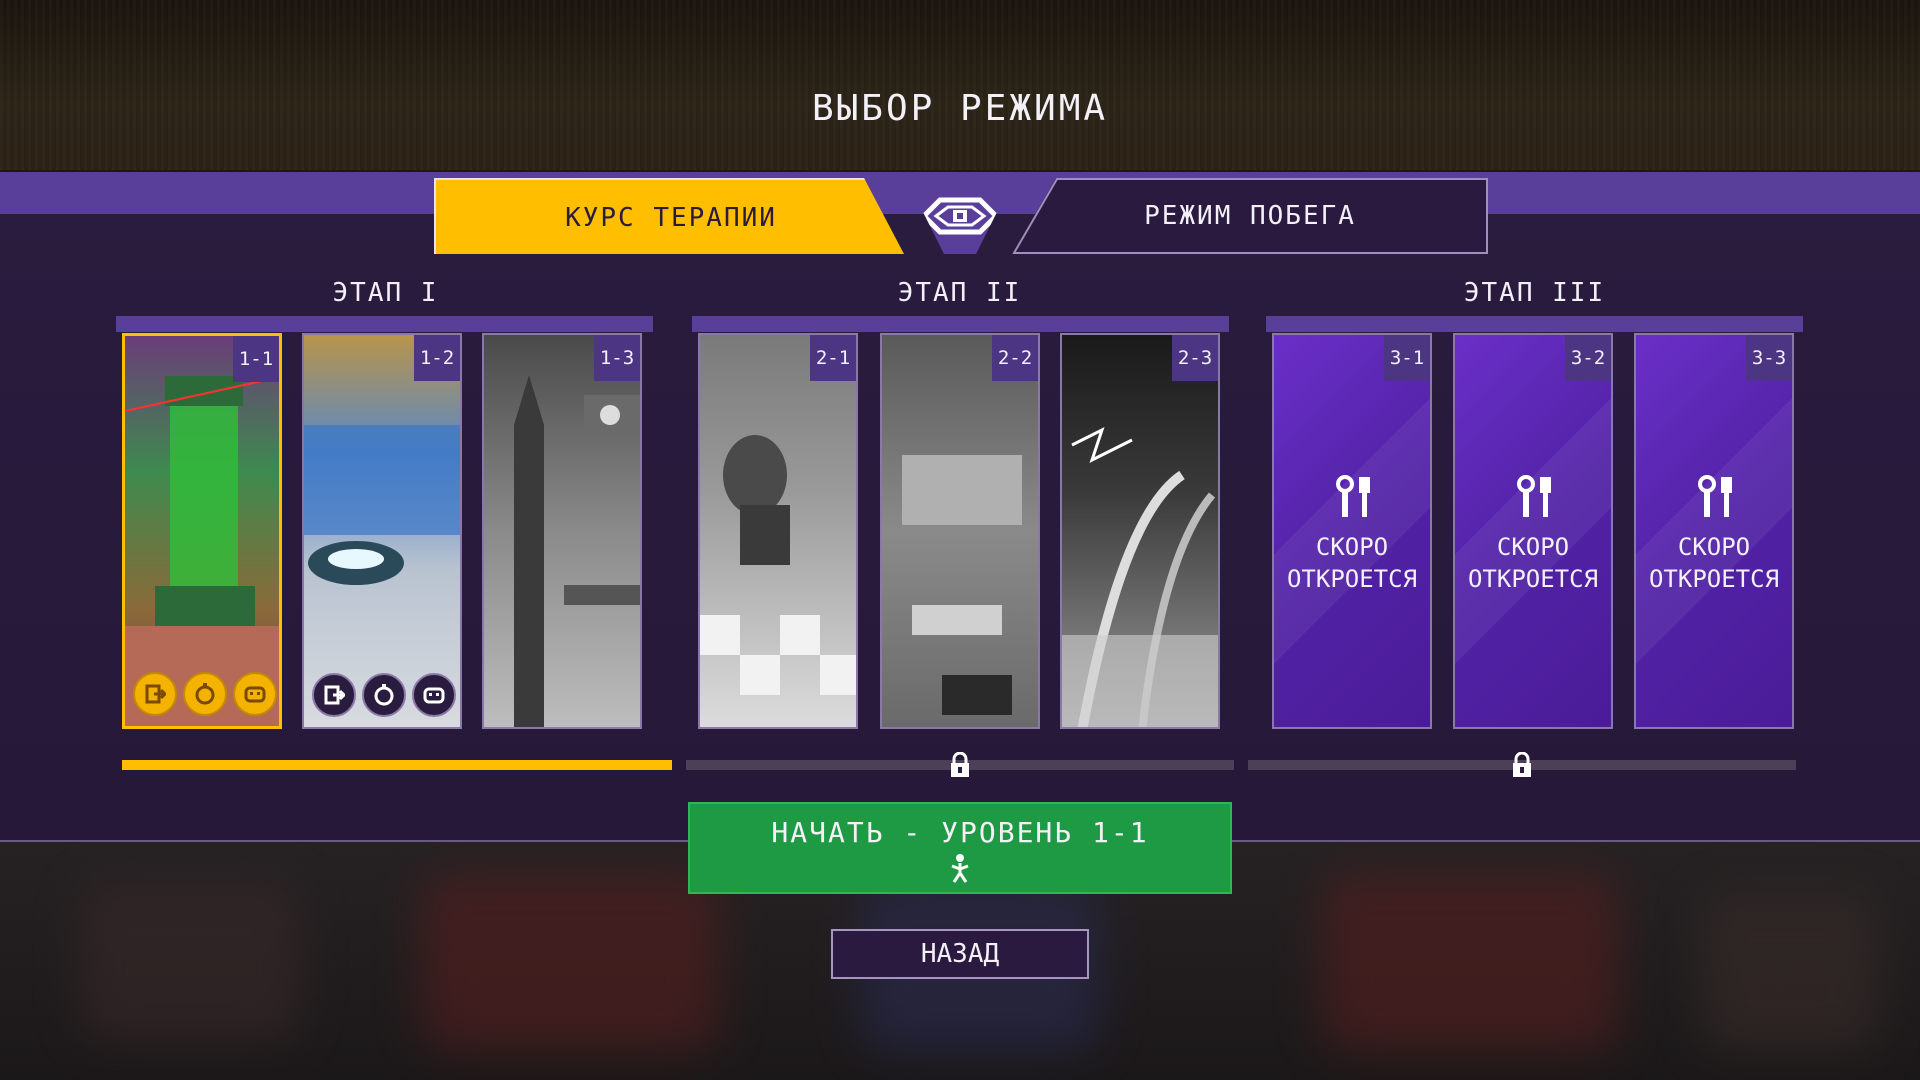  I want to click on tab-escape-label: РЕЖИМ ПОБЕГА, so click(1250, 216).